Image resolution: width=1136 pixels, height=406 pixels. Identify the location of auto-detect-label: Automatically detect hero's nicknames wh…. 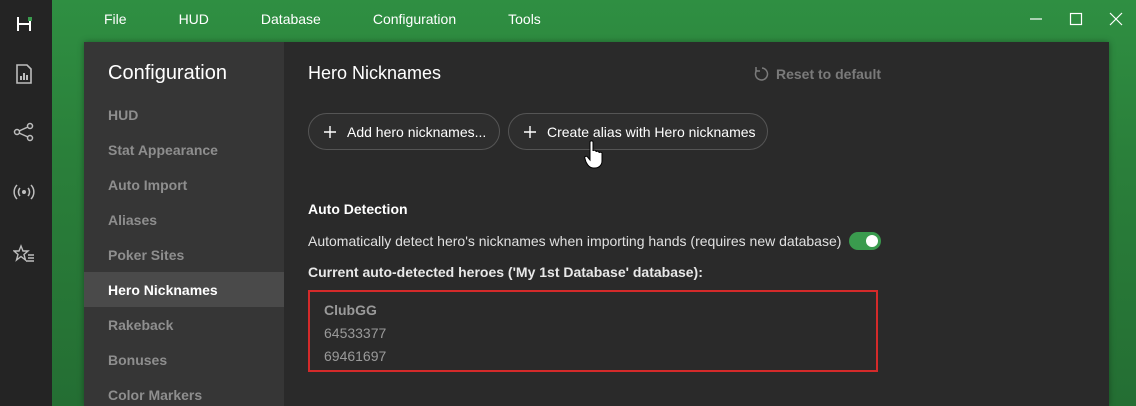
(575, 241).